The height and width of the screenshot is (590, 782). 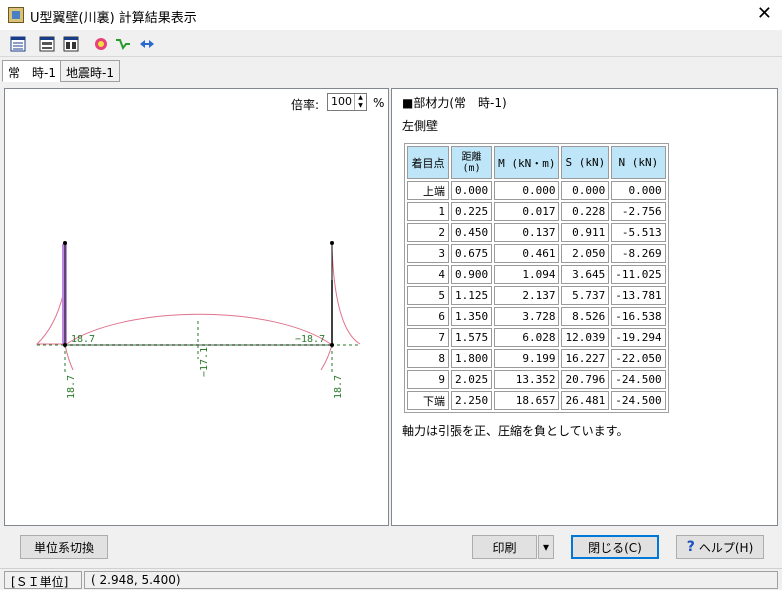 What do you see at coordinates (471, 168) in the screenshot?
I see `header-distance-unit: (m)` at bounding box center [471, 168].